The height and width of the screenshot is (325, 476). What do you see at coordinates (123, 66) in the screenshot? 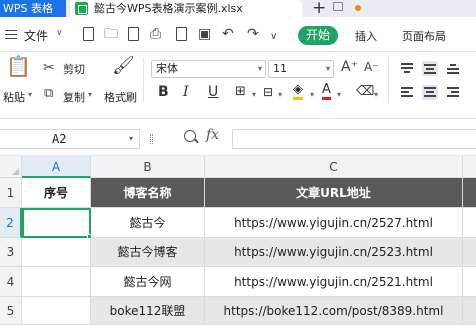
I see `paint-brush-icon: 🖌` at bounding box center [123, 66].